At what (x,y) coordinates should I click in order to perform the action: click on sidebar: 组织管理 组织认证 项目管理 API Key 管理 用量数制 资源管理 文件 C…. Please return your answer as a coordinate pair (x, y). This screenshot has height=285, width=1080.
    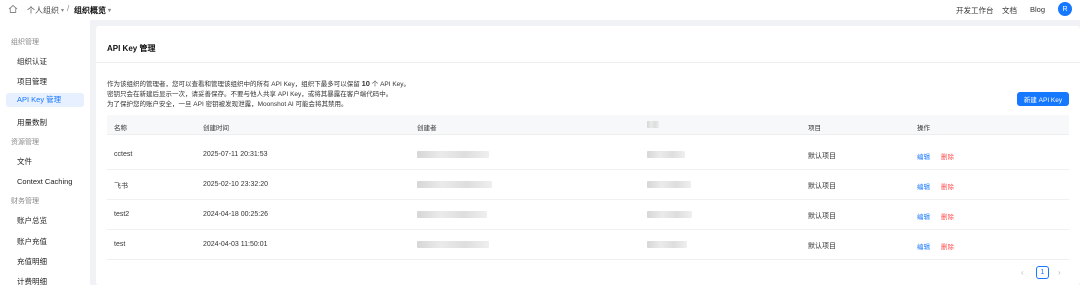
    Looking at the image, I should click on (45, 152).